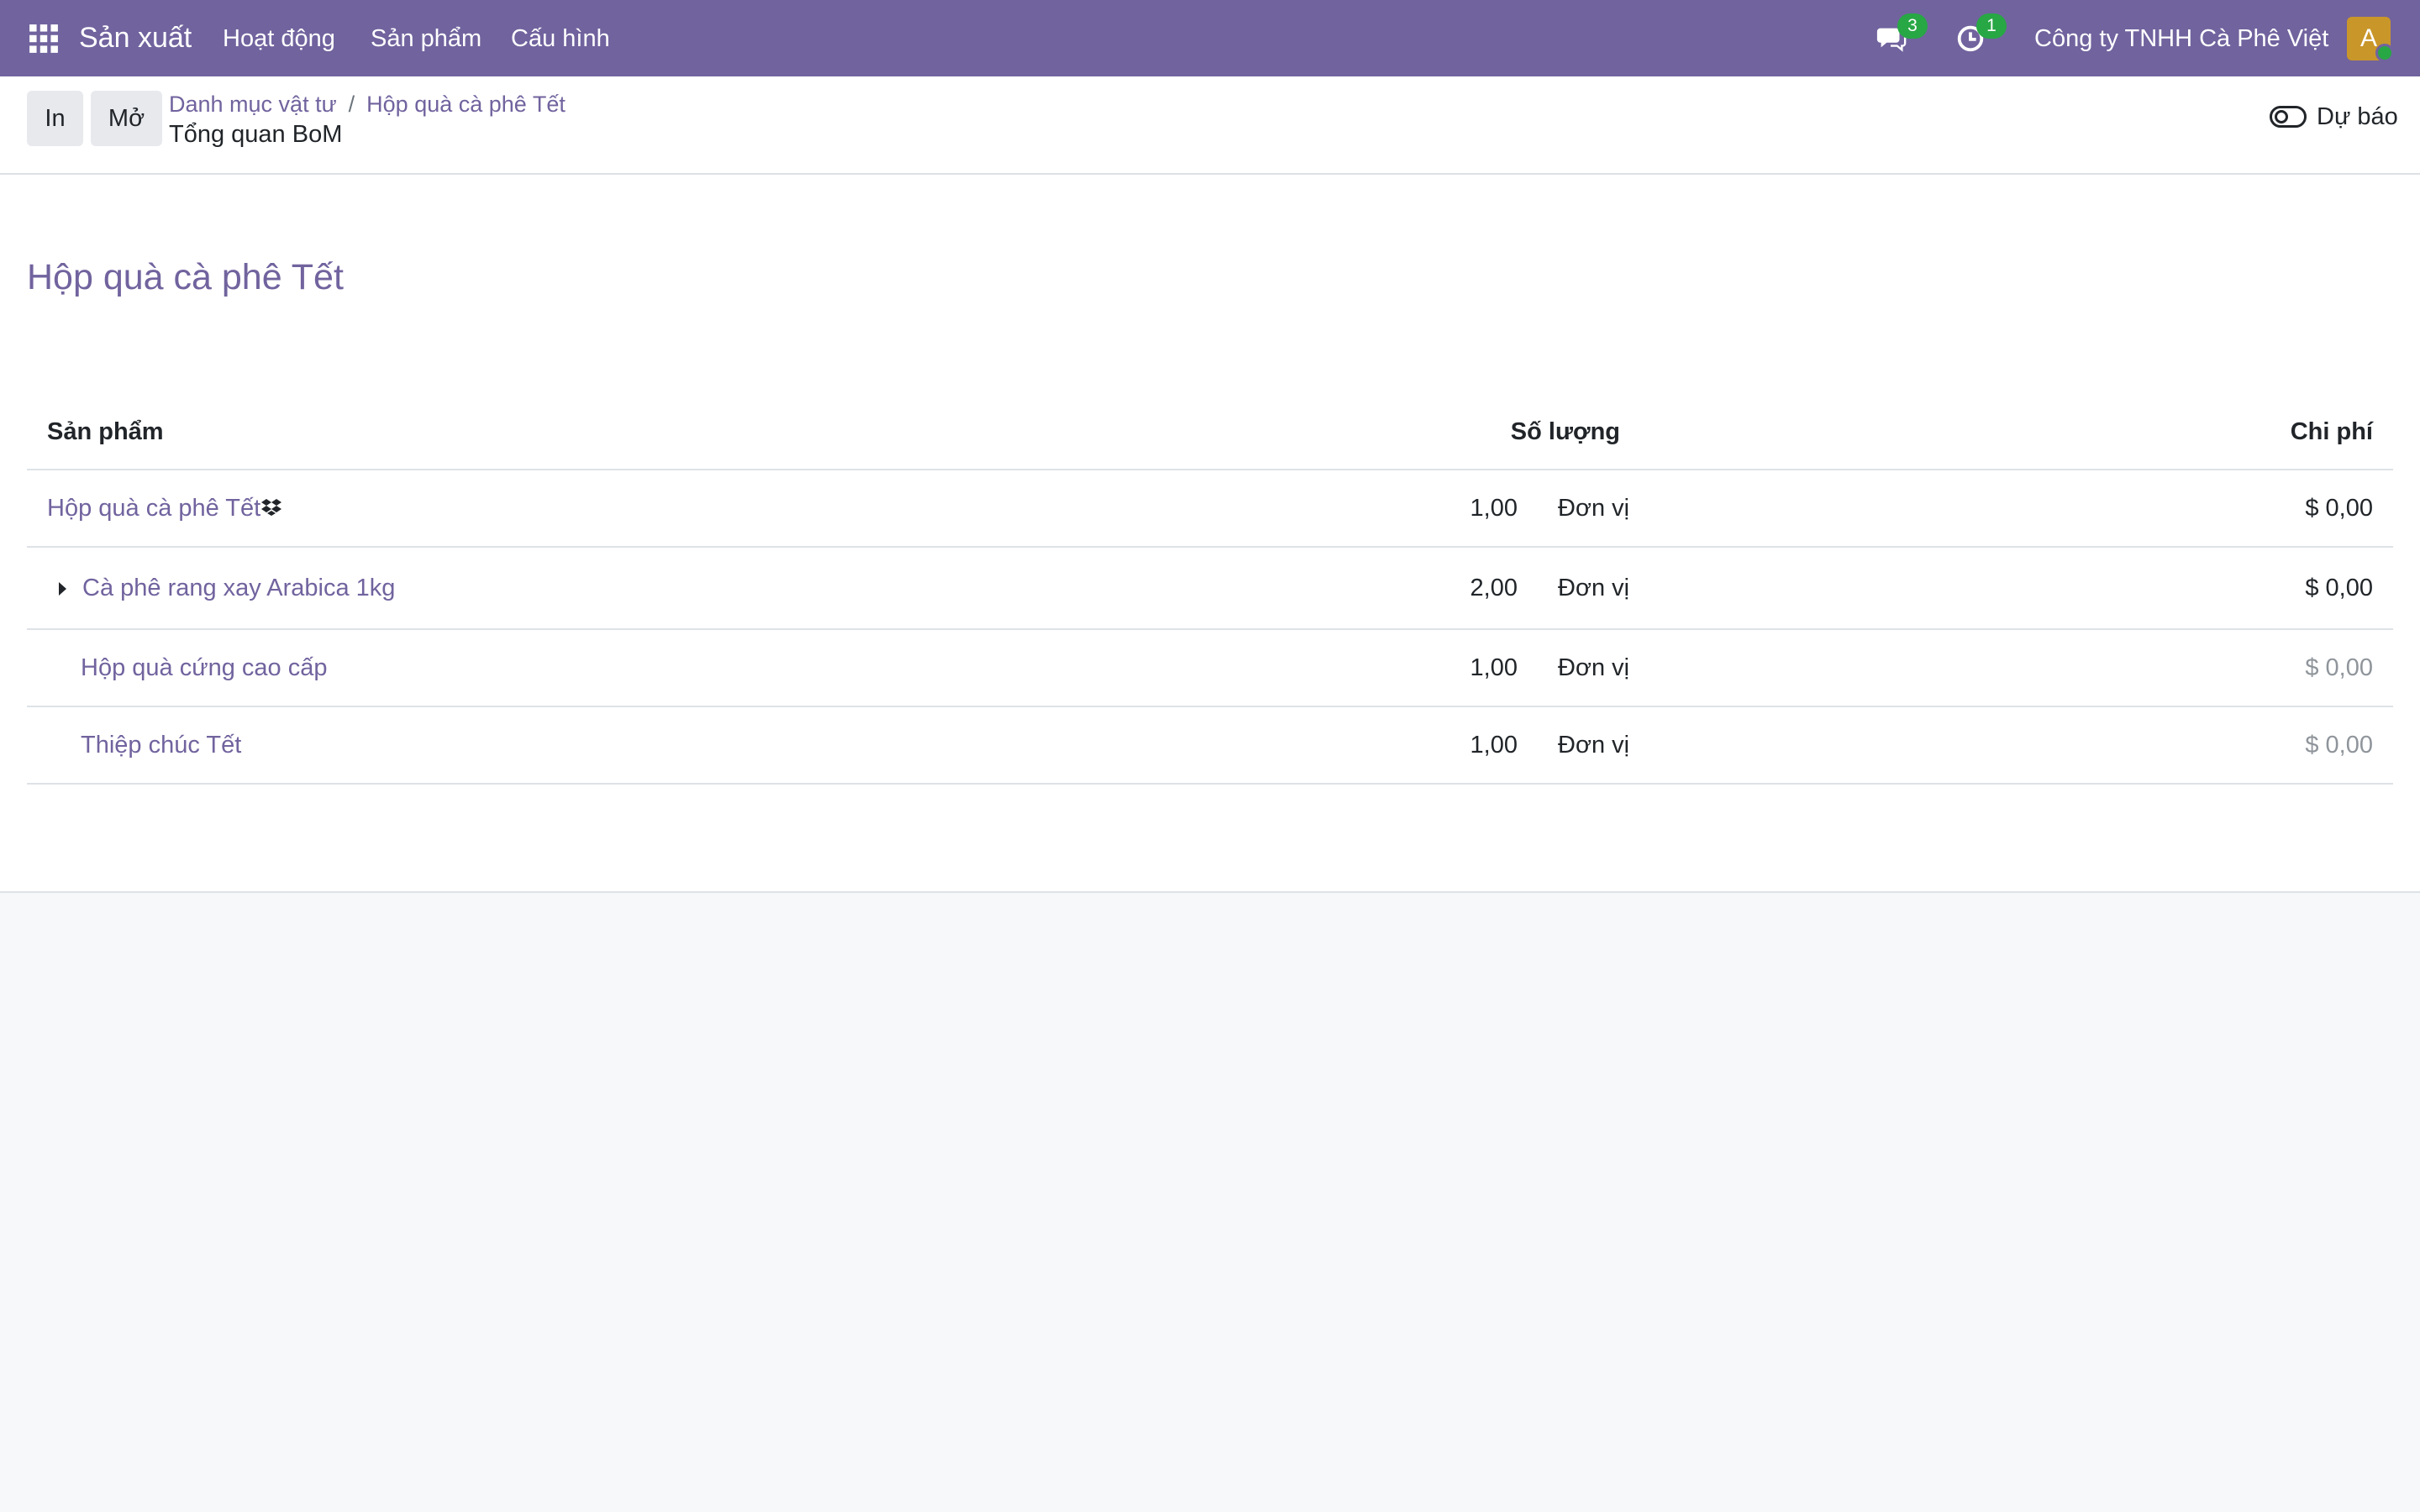 The image size is (2420, 1512). Describe the element at coordinates (2385, 53) in the screenshot. I see `online-status-dot` at that location.